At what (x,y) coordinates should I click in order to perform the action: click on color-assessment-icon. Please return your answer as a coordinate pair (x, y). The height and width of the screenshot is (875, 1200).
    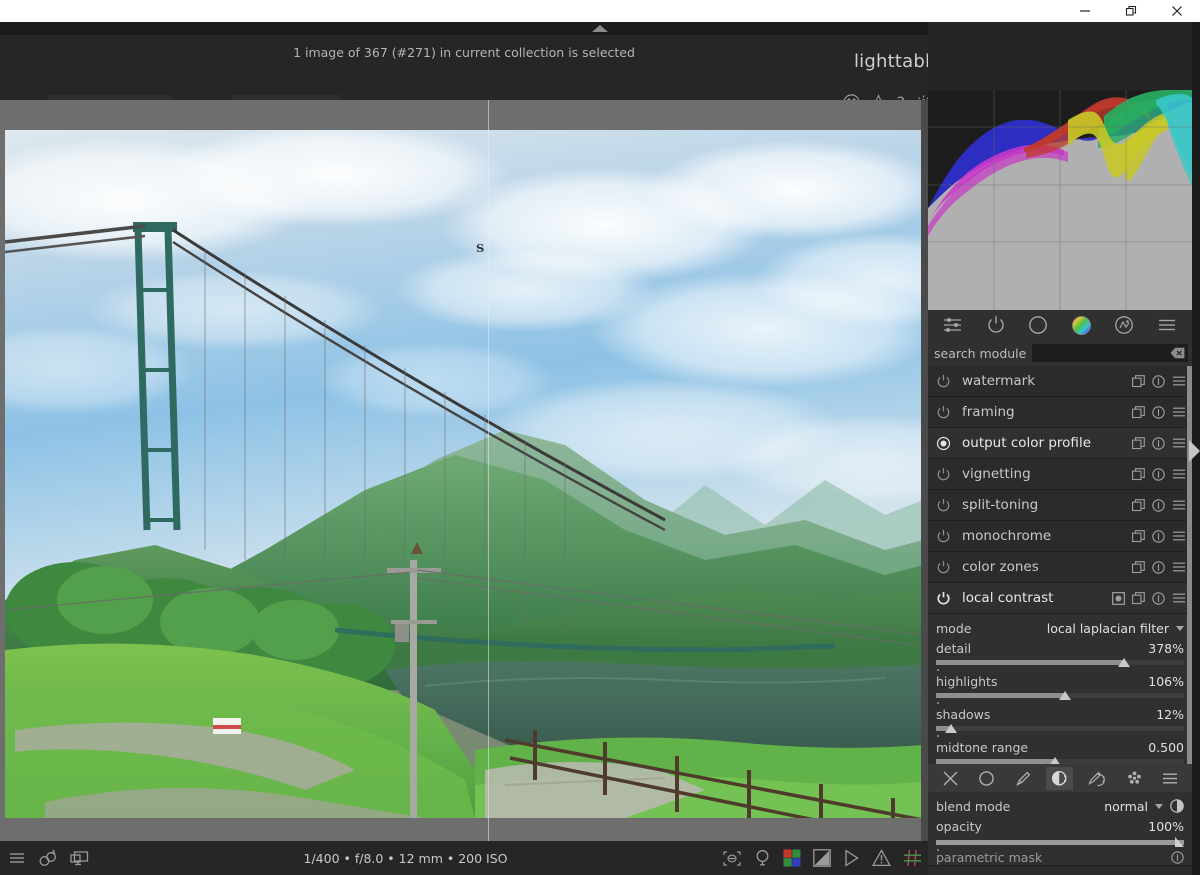
    Looking at the image, I should click on (792, 858).